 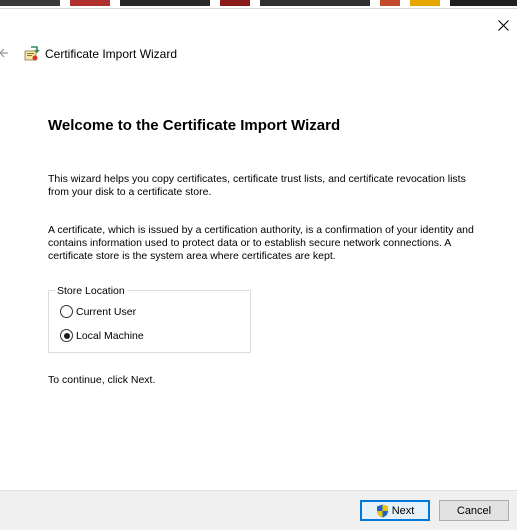 I want to click on close-button, so click(x=503, y=25).